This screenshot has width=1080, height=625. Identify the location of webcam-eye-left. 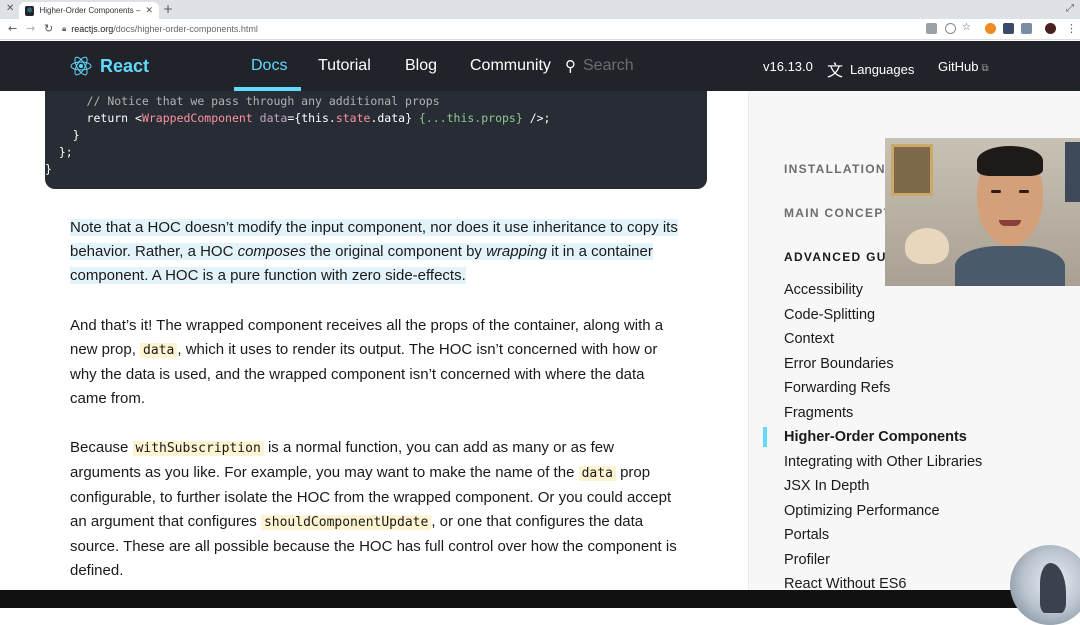
(996, 191).